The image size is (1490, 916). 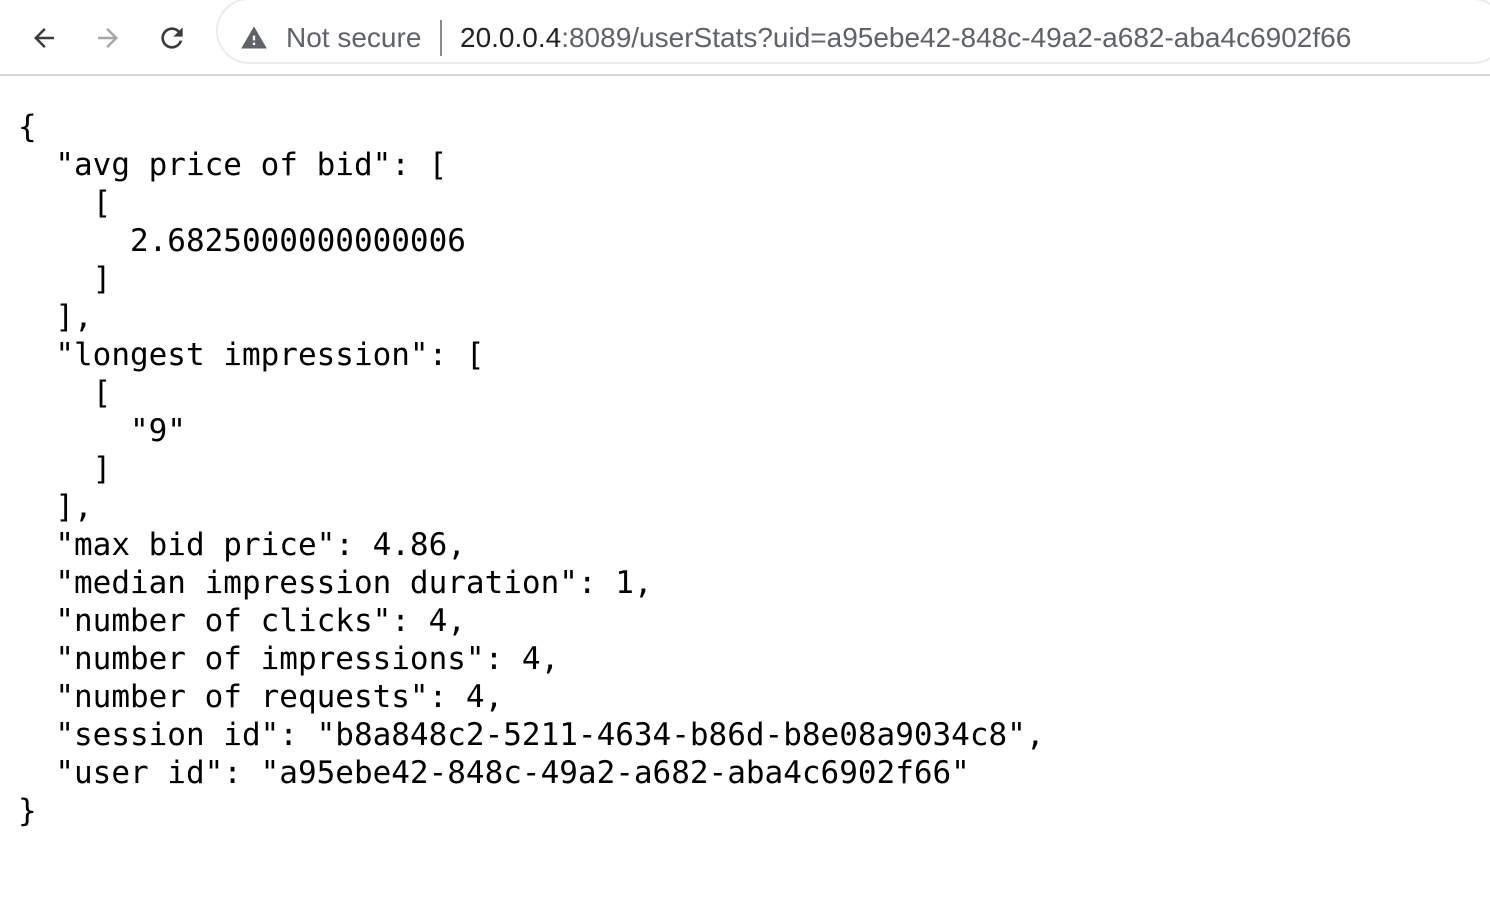 I want to click on forward-button, so click(x=108, y=38).